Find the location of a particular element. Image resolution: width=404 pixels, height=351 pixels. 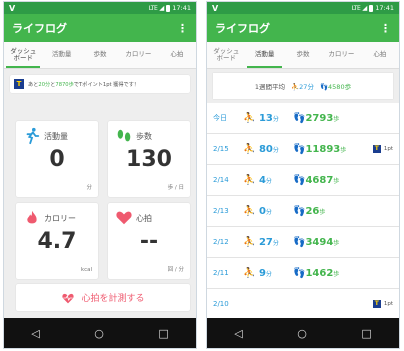

calorie-card-value: 4.7 is located at coordinates (57, 241).